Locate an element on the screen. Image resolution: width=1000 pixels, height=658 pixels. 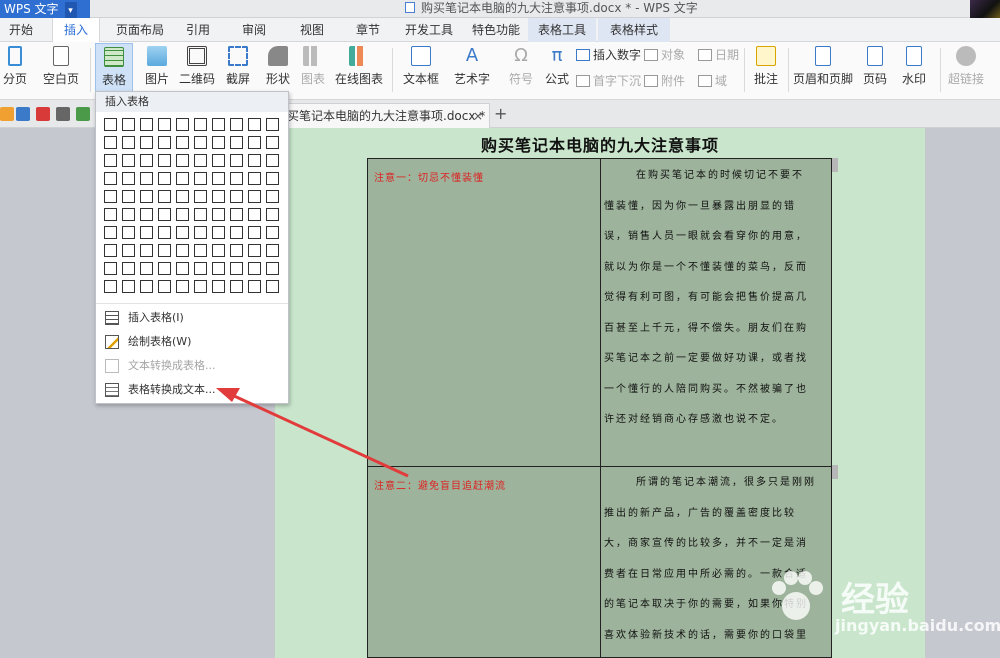
hyperlink-button: 超链接 is located at coordinates (966, 66).